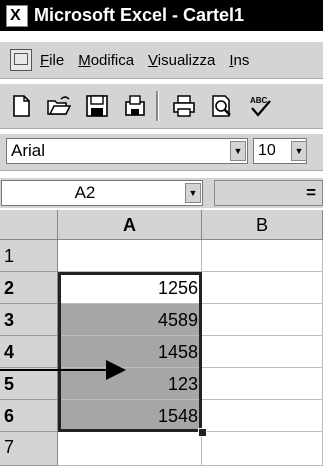 Image resolution: width=323 pixels, height=466 pixels. I want to click on svg-text: ABC, so click(259, 100).